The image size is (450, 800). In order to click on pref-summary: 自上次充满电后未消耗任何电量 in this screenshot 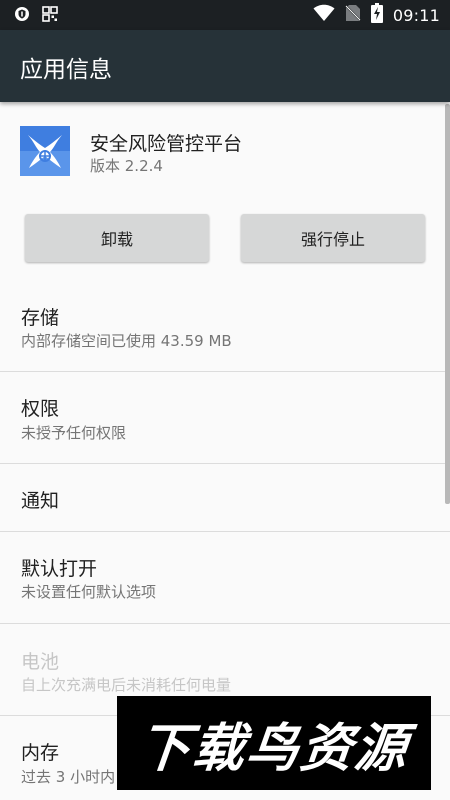, I will do `click(126, 685)`.